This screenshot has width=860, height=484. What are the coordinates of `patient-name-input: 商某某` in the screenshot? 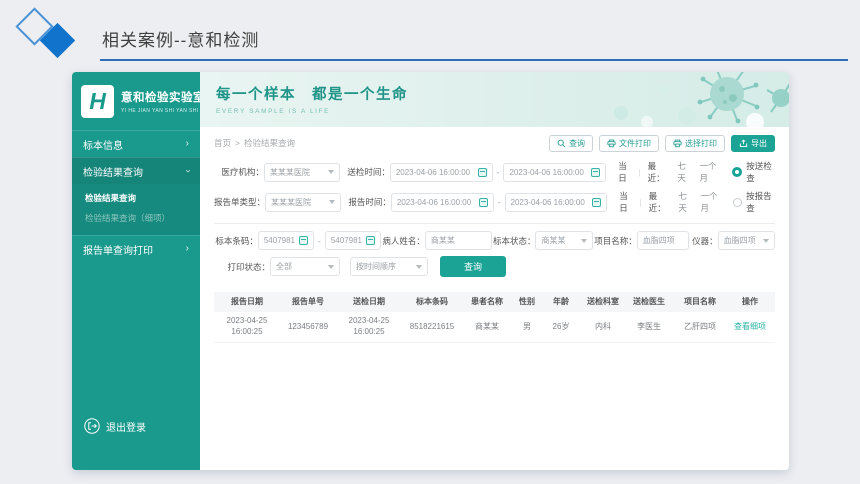 It's located at (458, 240).